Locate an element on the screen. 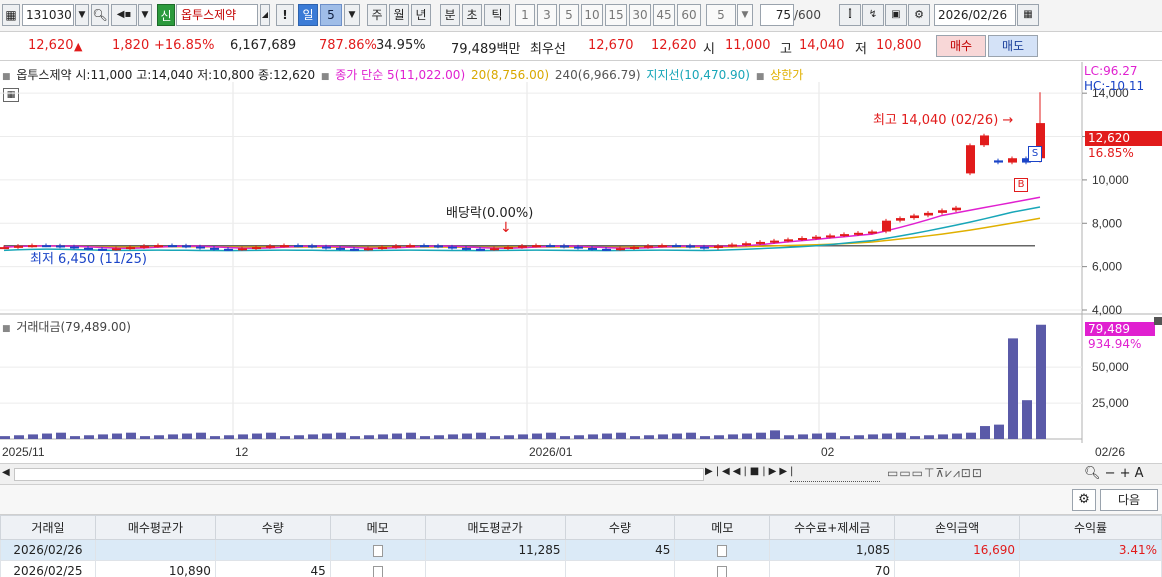  minute-30-button: 30 is located at coordinates (640, 15).